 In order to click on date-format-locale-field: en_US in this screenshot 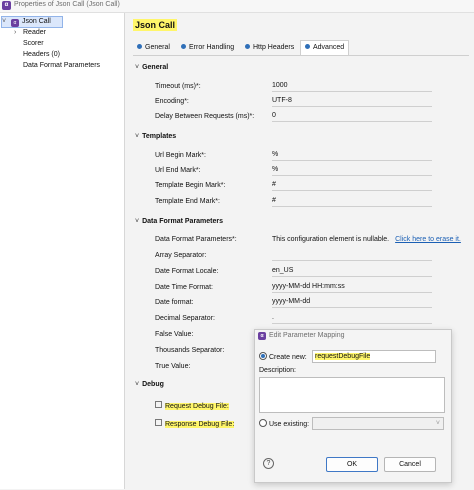, I will do `click(352, 271)`.